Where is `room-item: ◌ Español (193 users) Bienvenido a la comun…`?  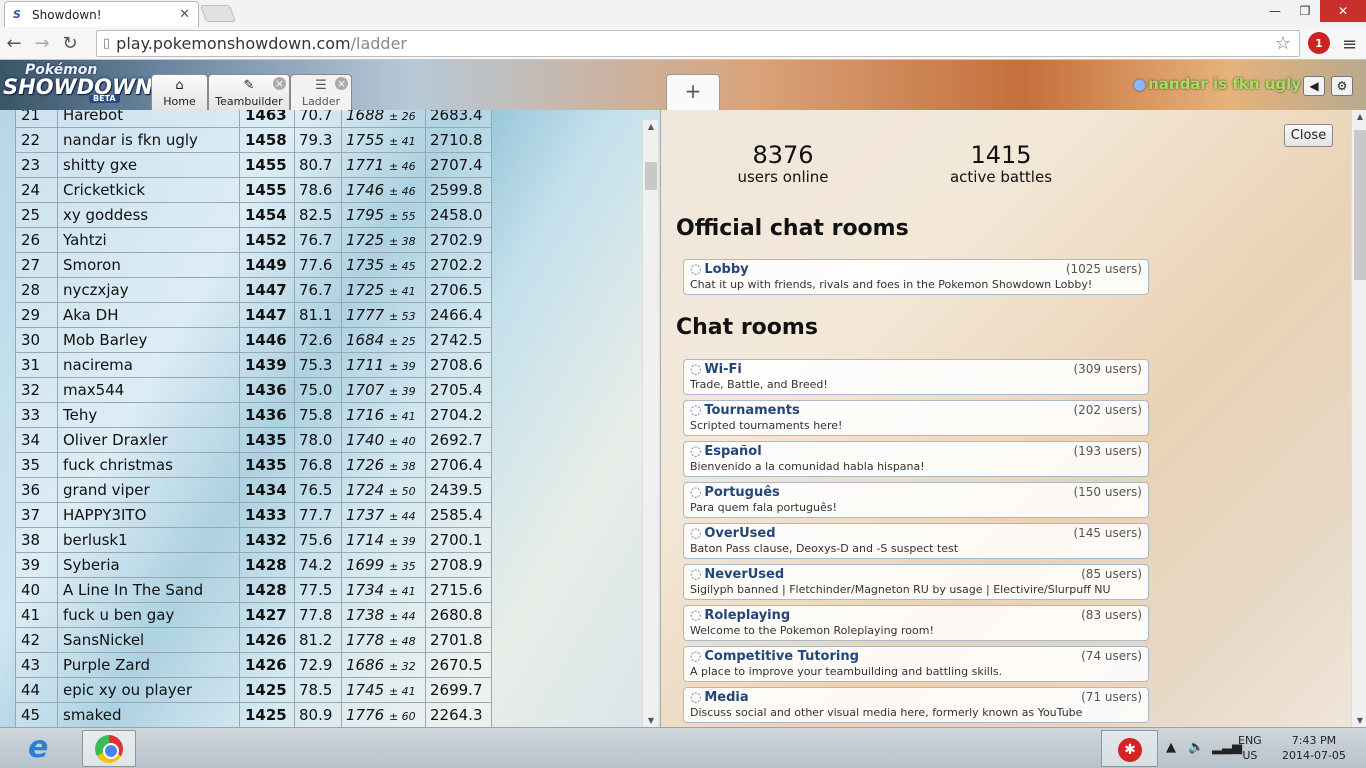 room-item: ◌ Español (193 users) Bienvenido a la comun… is located at coordinates (916, 459).